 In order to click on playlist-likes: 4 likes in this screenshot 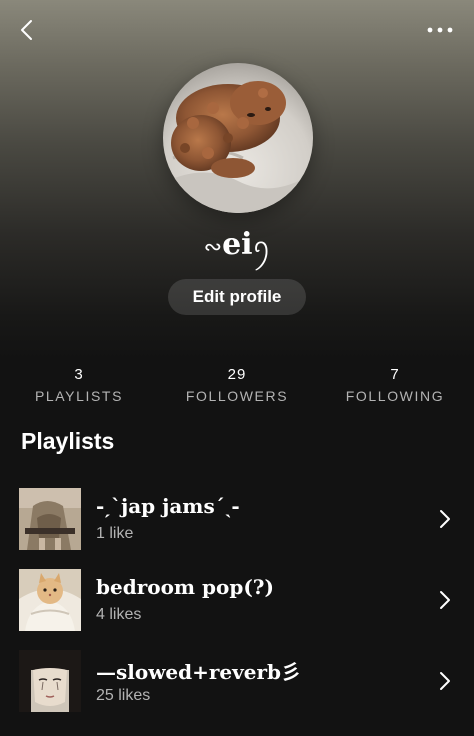, I will do `click(119, 614)`.